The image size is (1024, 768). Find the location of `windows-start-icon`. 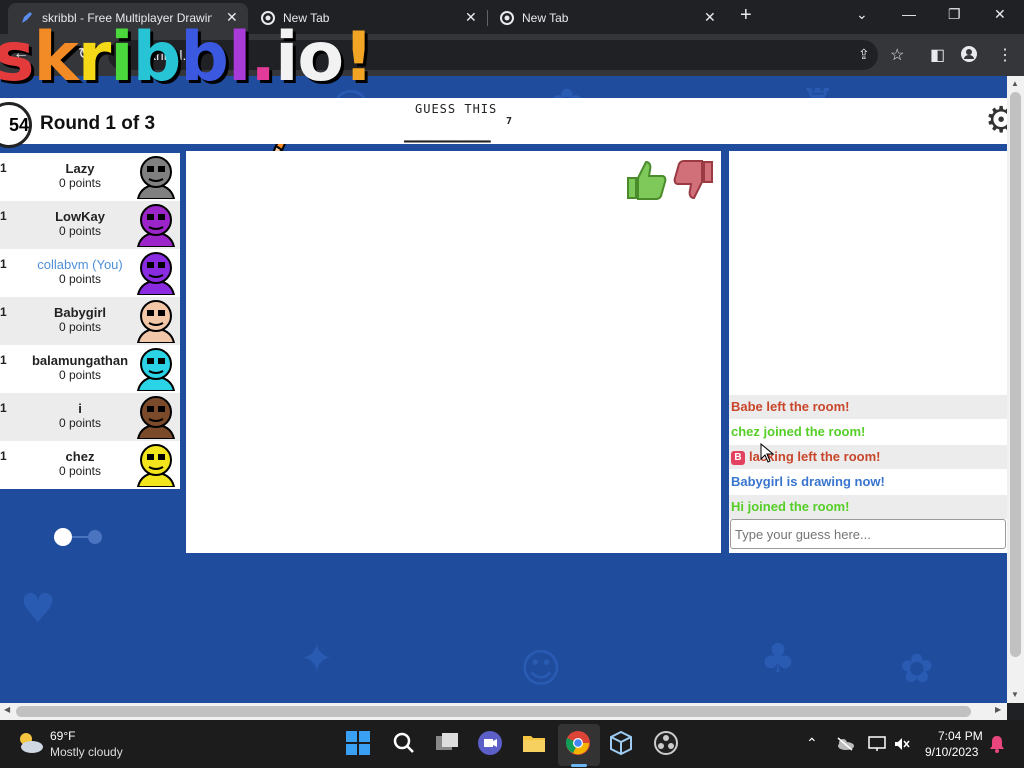

windows-start-icon is located at coordinates (359, 744).